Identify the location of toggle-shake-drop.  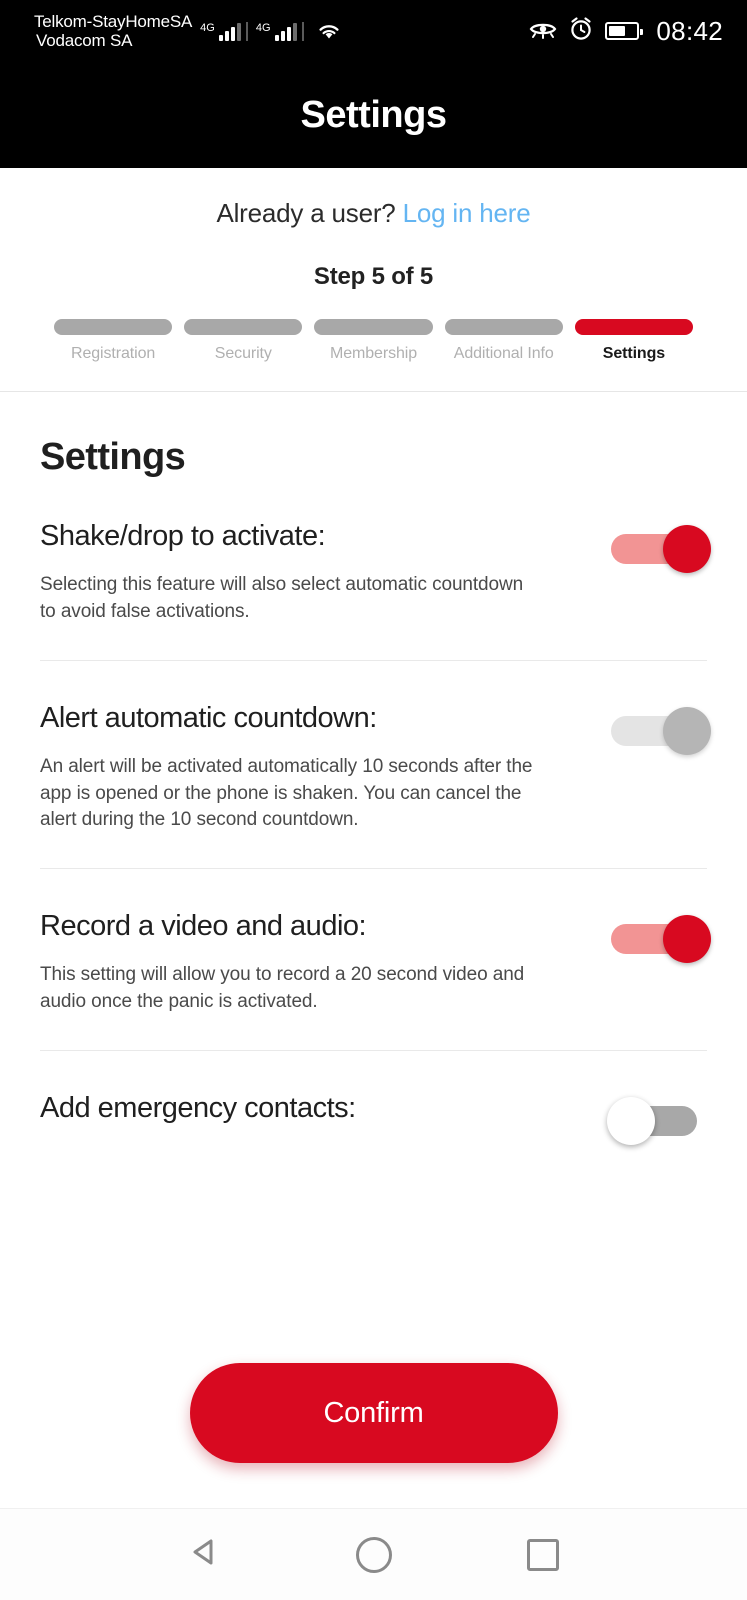
(661, 549).